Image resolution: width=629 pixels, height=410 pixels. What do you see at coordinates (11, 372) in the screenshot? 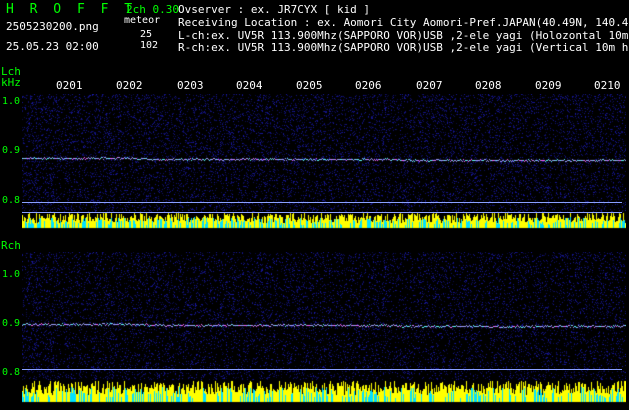
I see `rch-y-label-0-8: 0.8` at bounding box center [11, 372].